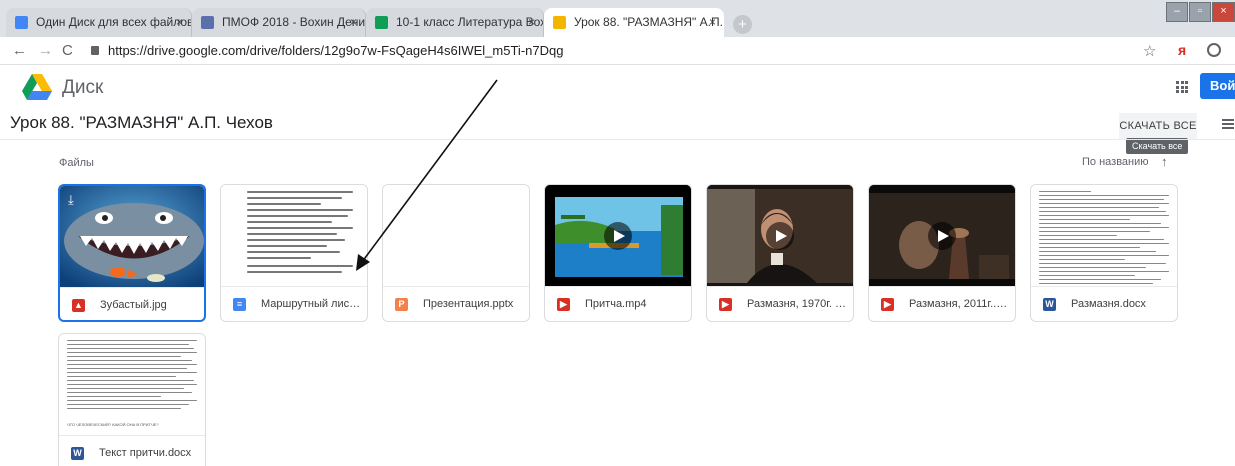  What do you see at coordinates (649, 22) in the screenshot?
I see `tab-label: Урок 88. "РАЗМАЗНЯ" А.П. Чехов` at bounding box center [649, 22].